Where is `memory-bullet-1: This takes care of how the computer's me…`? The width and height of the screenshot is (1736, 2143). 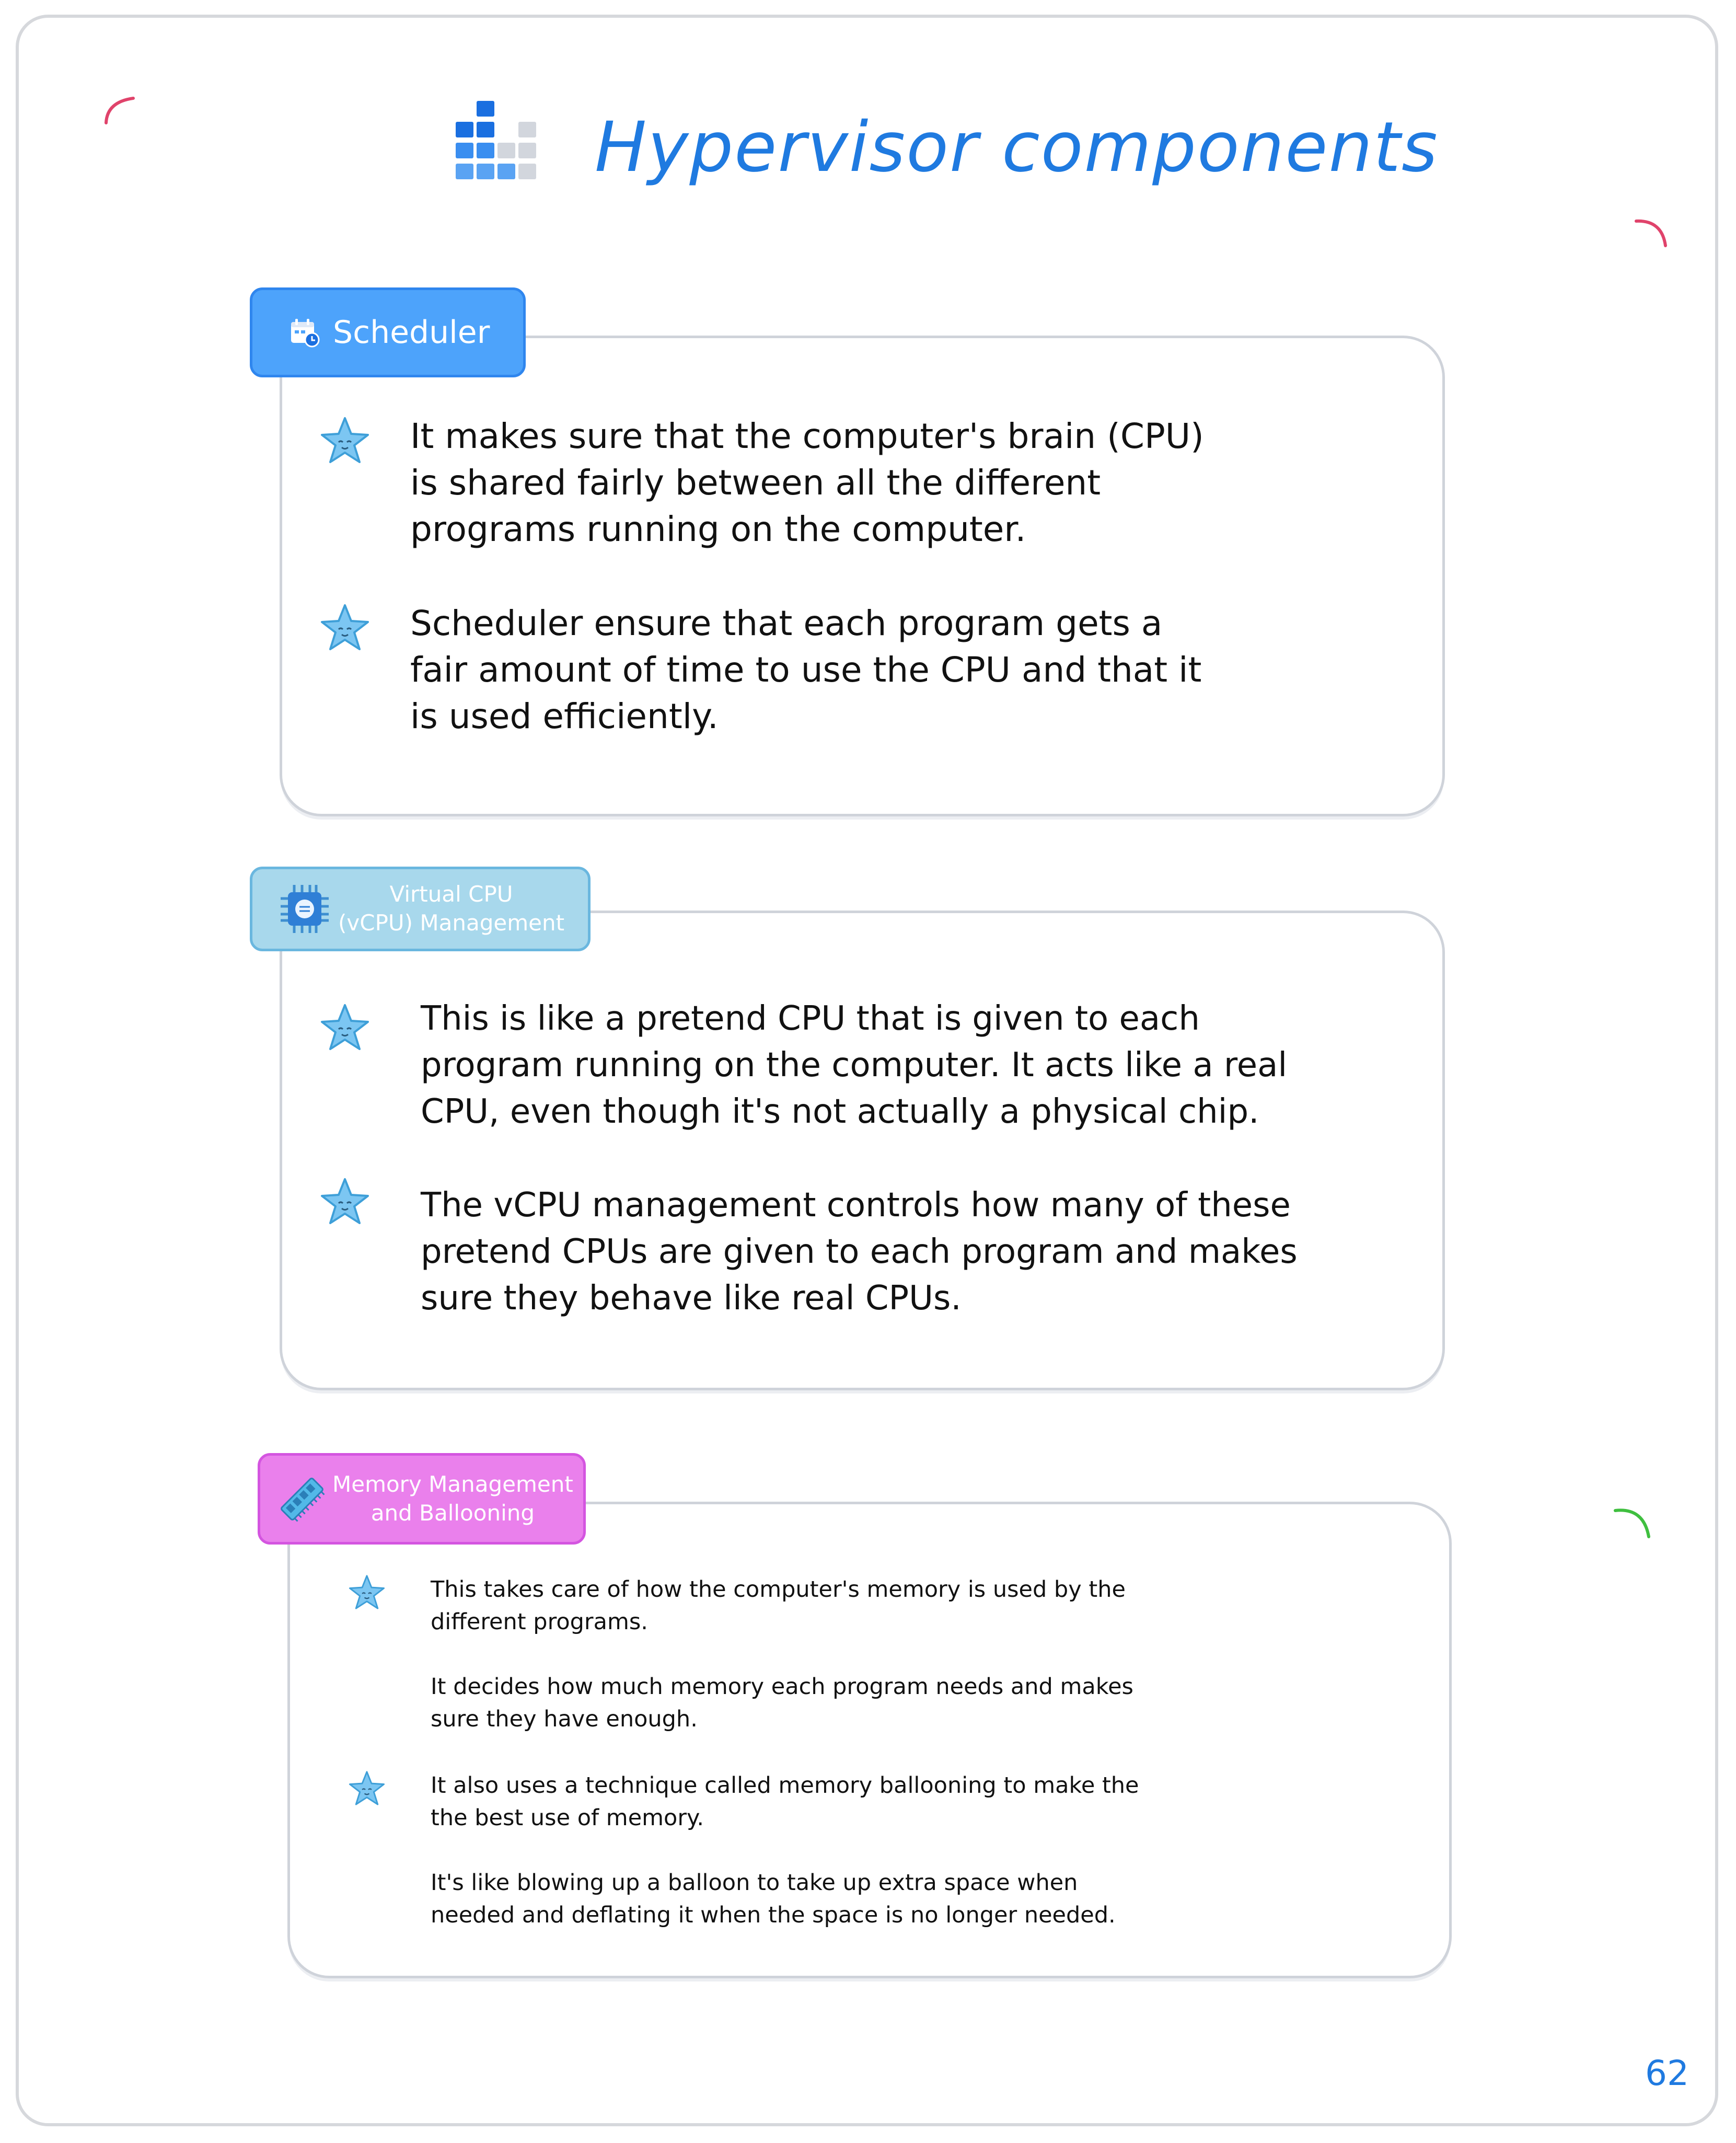
memory-bullet-1: This takes care of how the computer's me… is located at coordinates (740, 1654).